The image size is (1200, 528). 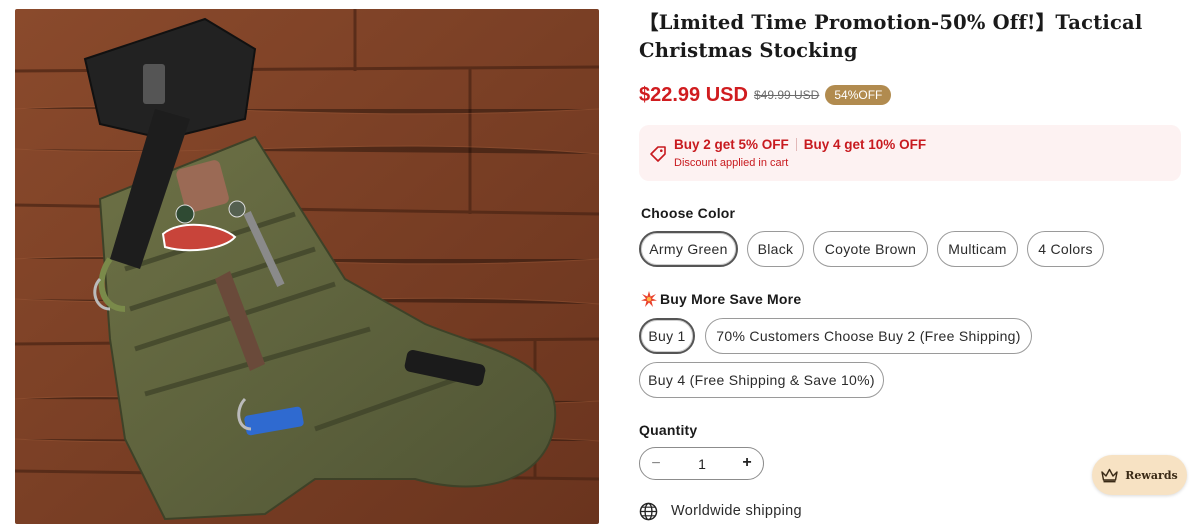 I want to click on quantity-input, so click(x=702, y=464).